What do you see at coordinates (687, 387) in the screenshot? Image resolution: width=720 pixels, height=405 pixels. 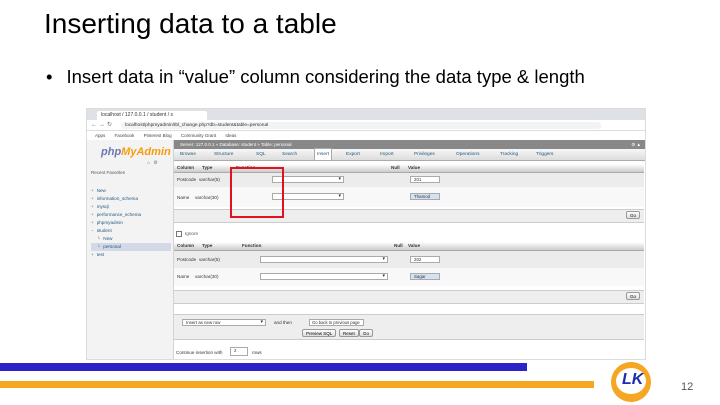 I see `page-number: 12` at bounding box center [687, 387].